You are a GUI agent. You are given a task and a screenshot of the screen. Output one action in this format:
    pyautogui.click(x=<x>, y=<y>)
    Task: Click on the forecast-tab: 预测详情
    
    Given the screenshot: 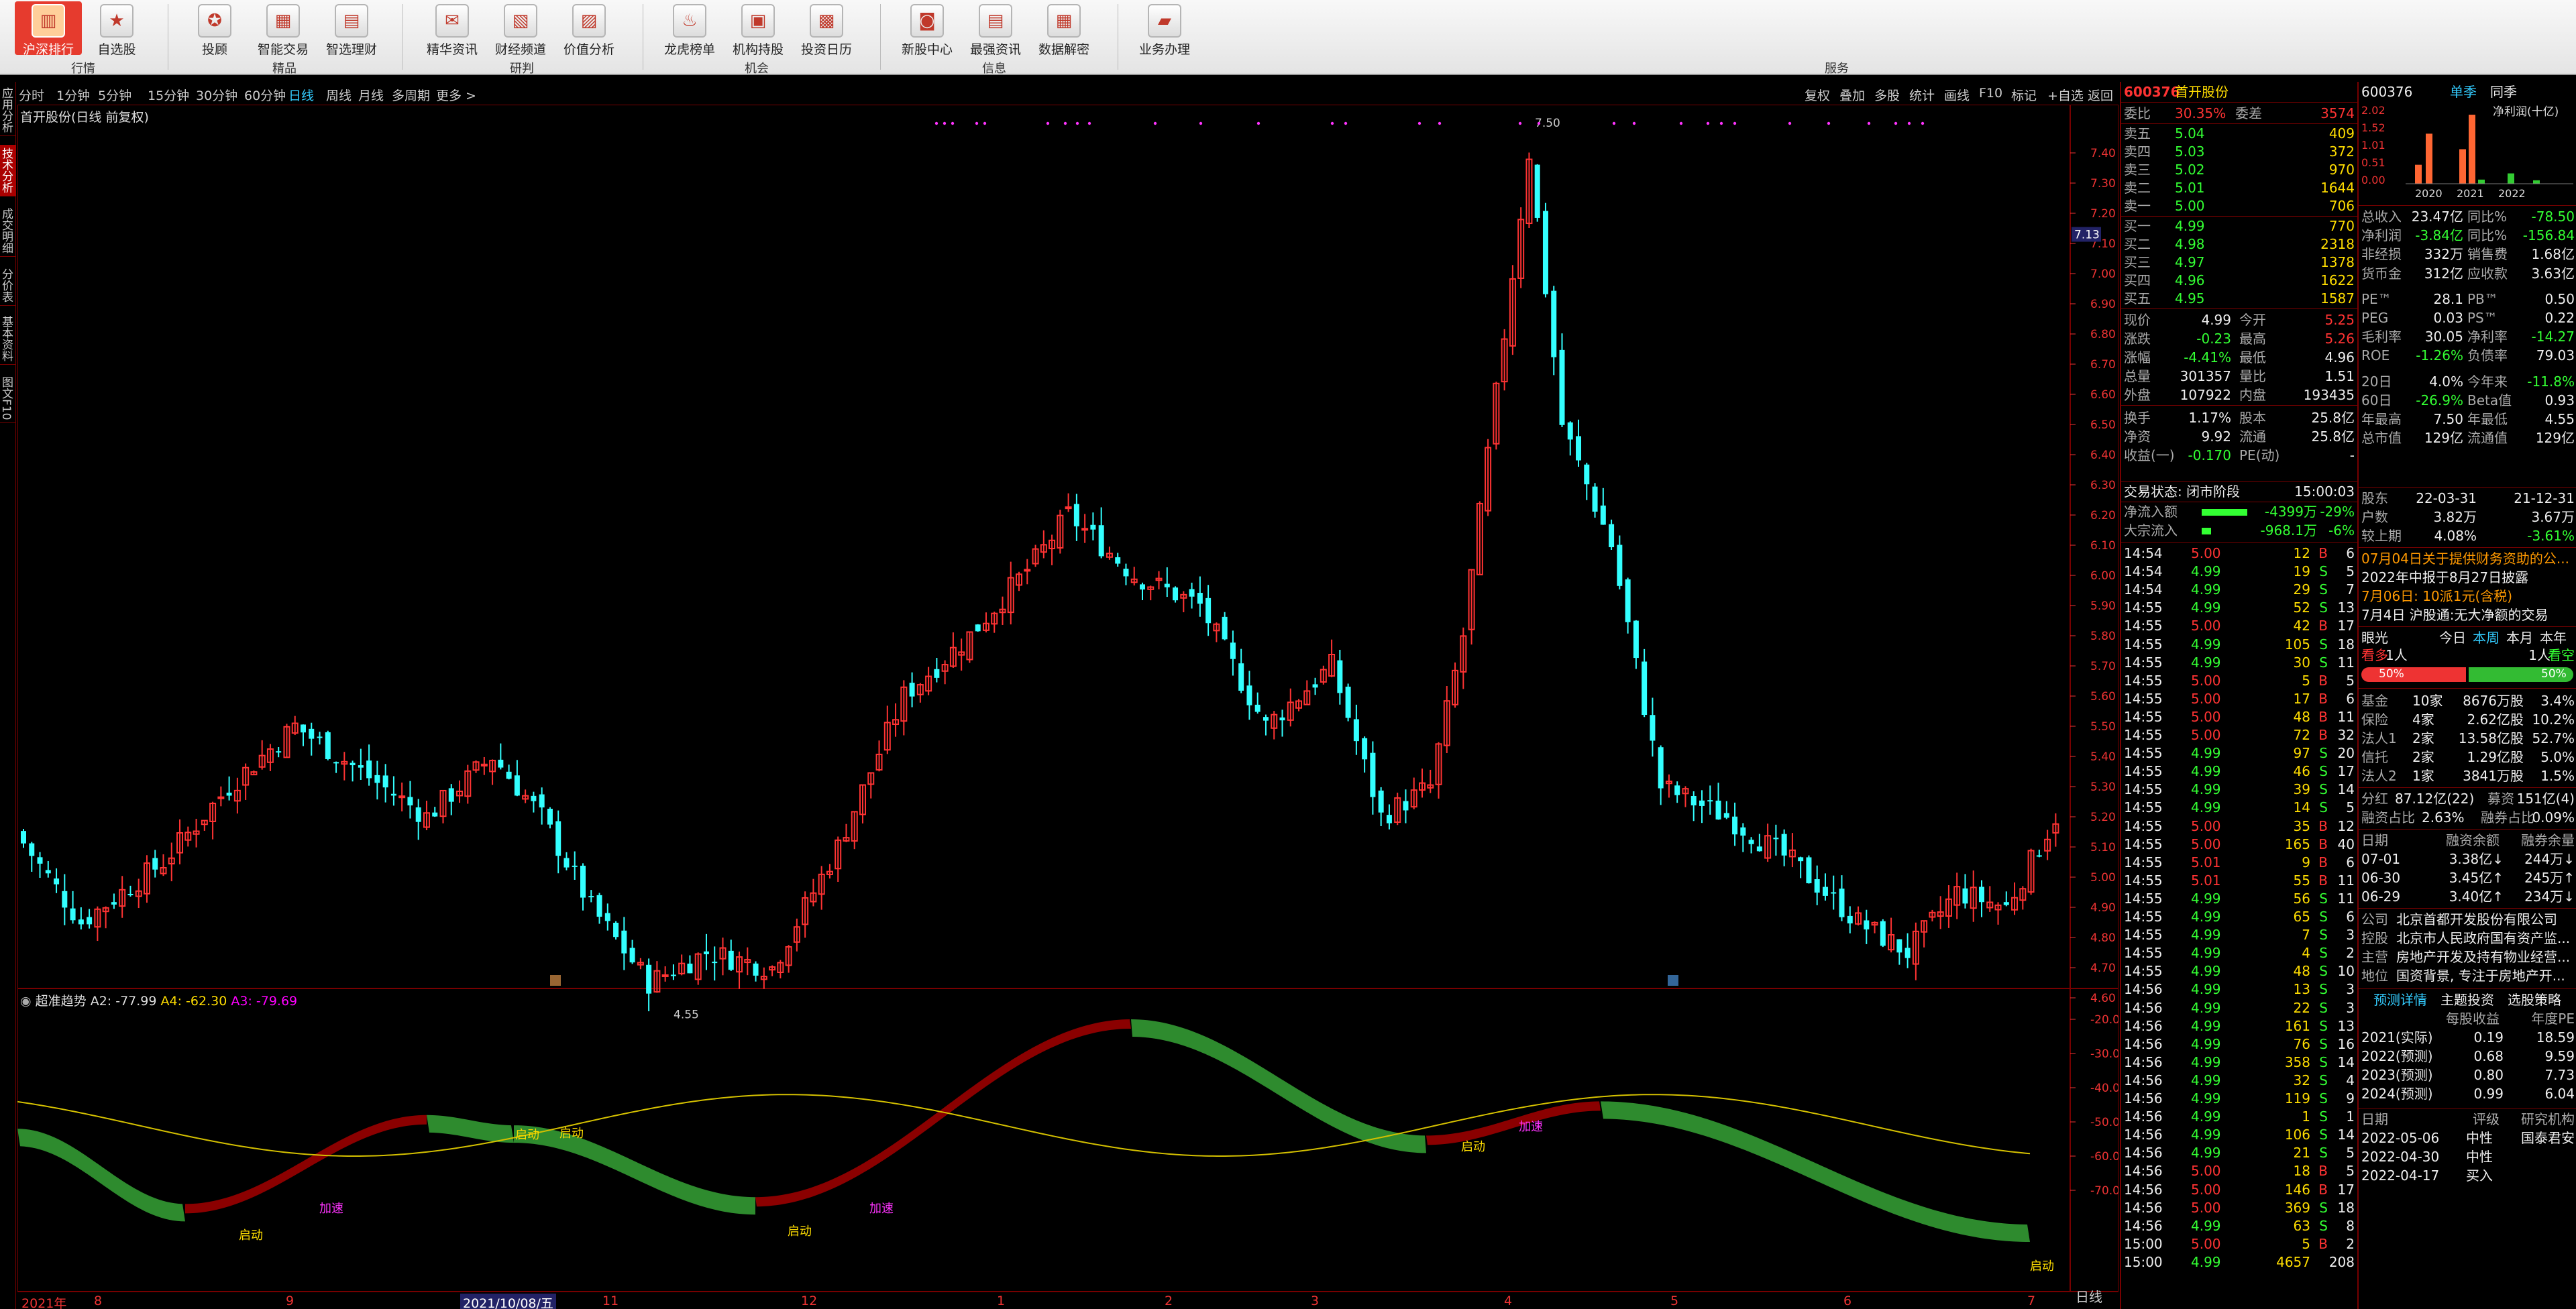 What is the action you would take?
    pyautogui.click(x=2400, y=1000)
    